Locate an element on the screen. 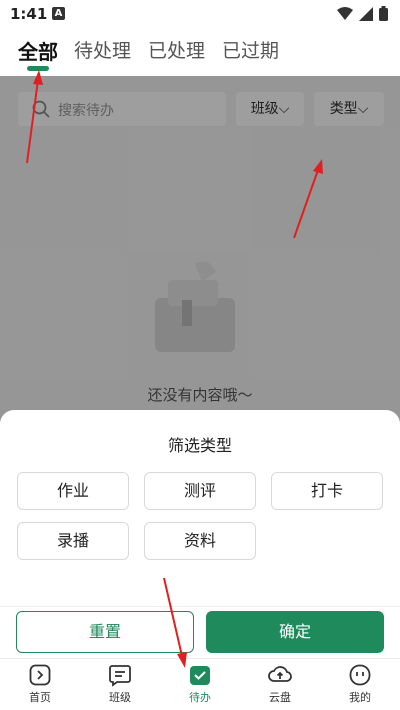 Image resolution: width=400 pixels, height=710 pixels. todo-icon is located at coordinates (200, 675).